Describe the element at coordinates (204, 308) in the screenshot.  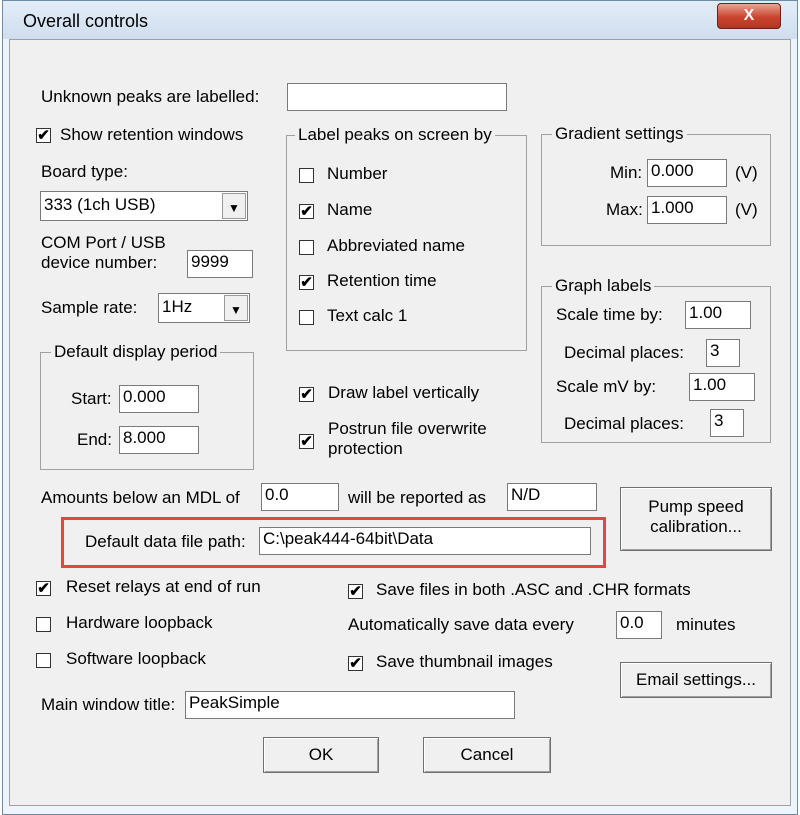
I see `sample-rate-select: 1Hz ▼` at that location.